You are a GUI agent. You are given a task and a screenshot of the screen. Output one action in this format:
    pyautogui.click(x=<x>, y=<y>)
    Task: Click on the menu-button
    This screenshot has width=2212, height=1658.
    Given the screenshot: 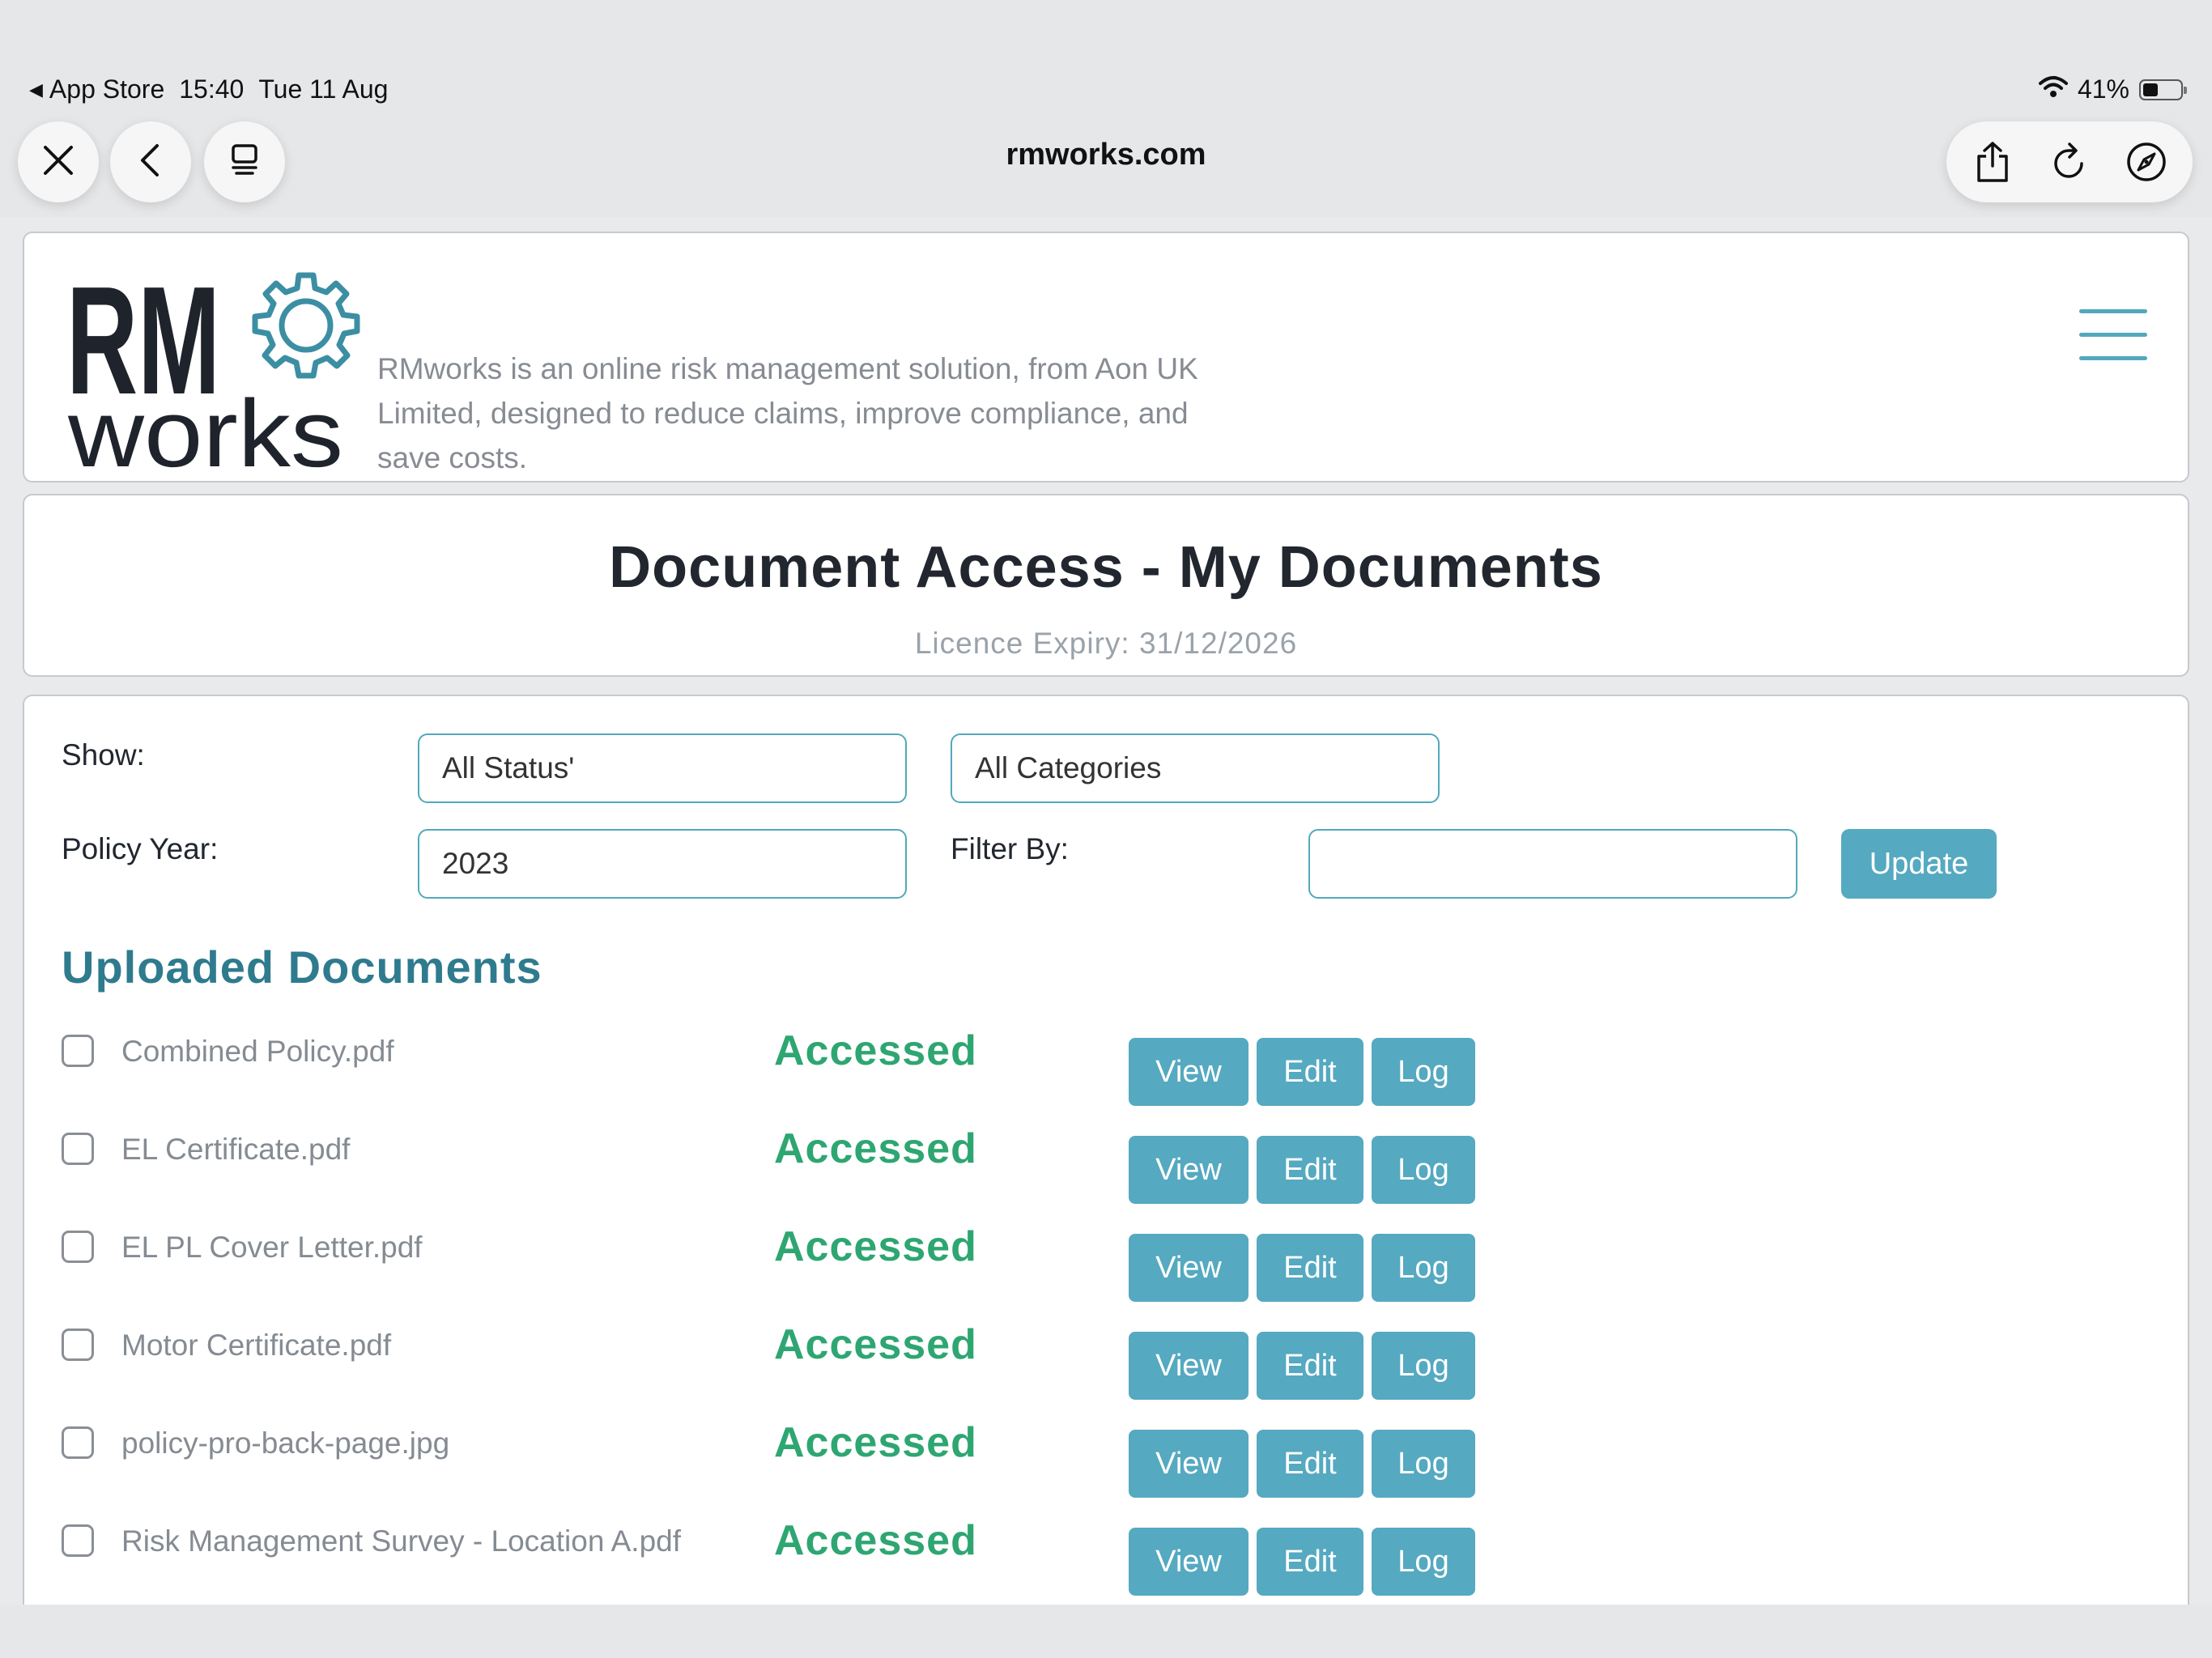 What is the action you would take?
    pyautogui.click(x=2113, y=338)
    